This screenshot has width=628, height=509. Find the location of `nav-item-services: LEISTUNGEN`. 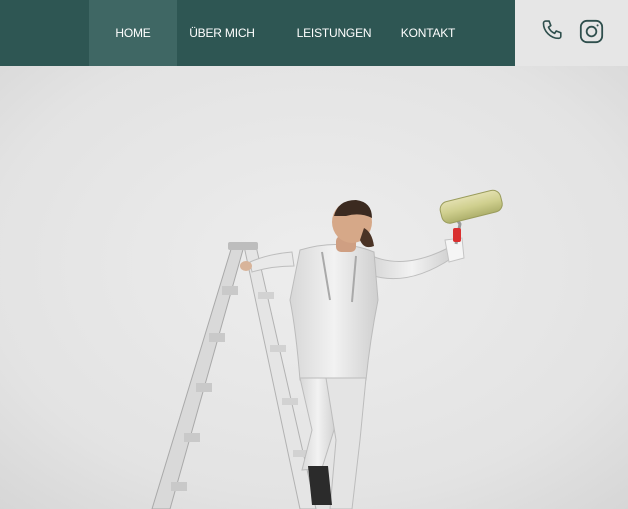

nav-item-services: LEISTUNGEN is located at coordinates (334, 33).